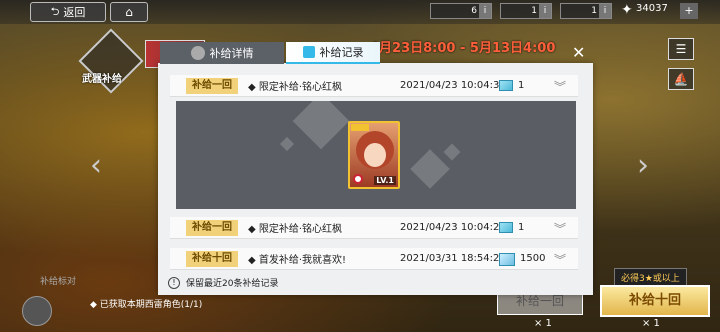 Image resolution: width=720 pixels, height=332 pixels. I want to click on event-date-range: 4月23日8:00 - 5月13日4:00, so click(463, 48).